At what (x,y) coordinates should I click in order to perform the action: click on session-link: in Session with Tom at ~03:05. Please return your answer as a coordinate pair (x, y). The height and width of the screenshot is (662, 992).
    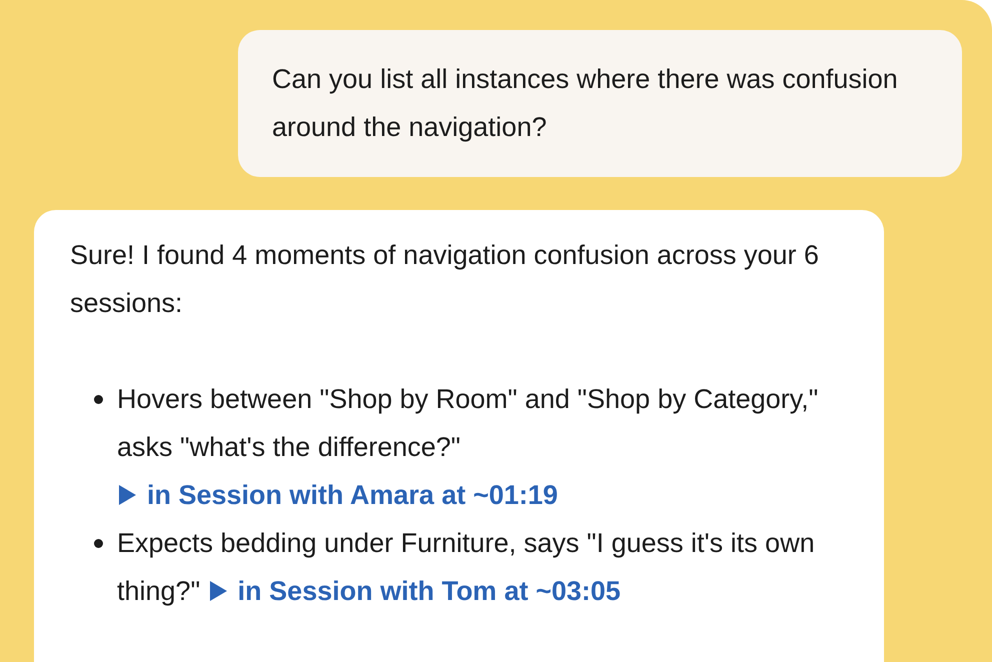
    Looking at the image, I should click on (414, 591).